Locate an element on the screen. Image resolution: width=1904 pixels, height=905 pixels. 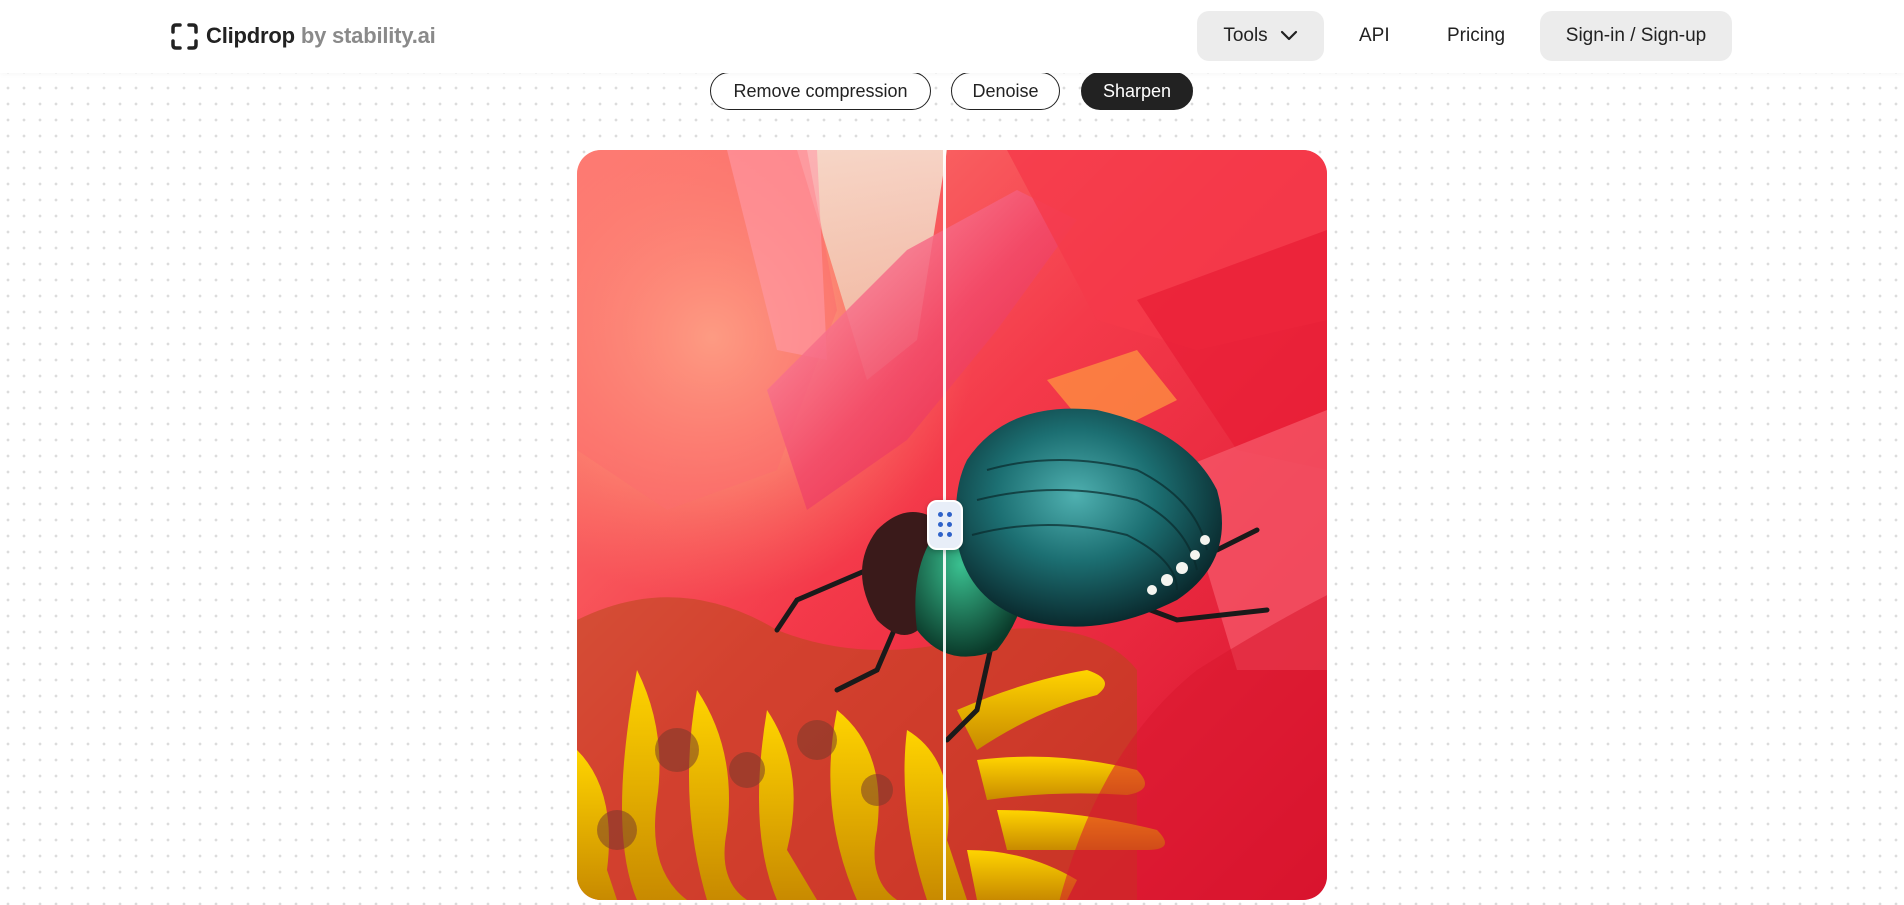
tools-menu-button: Tools is located at coordinates (1260, 36).